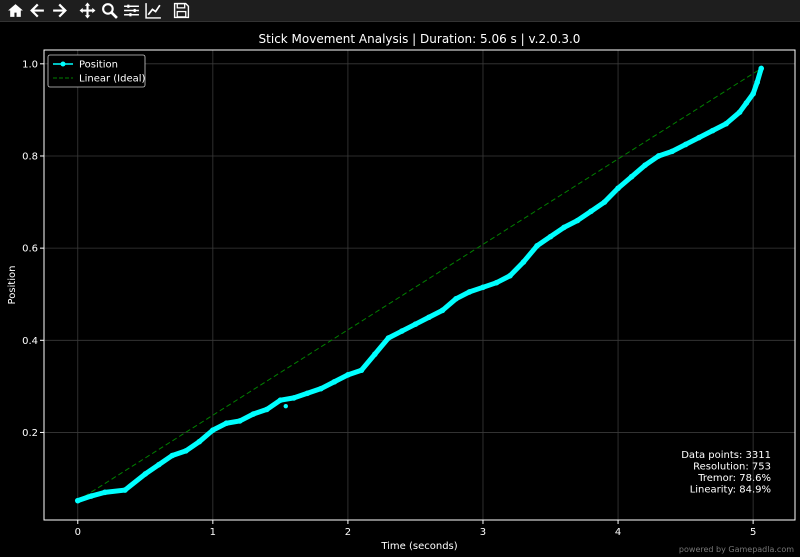 This screenshot has width=800, height=557. What do you see at coordinates (285, 406) in the screenshot?
I see `outlier-point` at bounding box center [285, 406].